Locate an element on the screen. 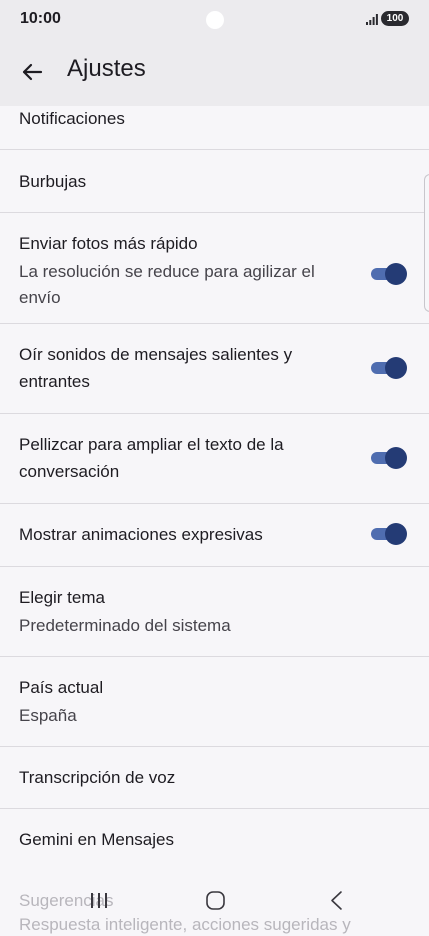 Image resolution: width=429 pixels, height=936 pixels. recent-apps-icon is located at coordinates (99, 900).